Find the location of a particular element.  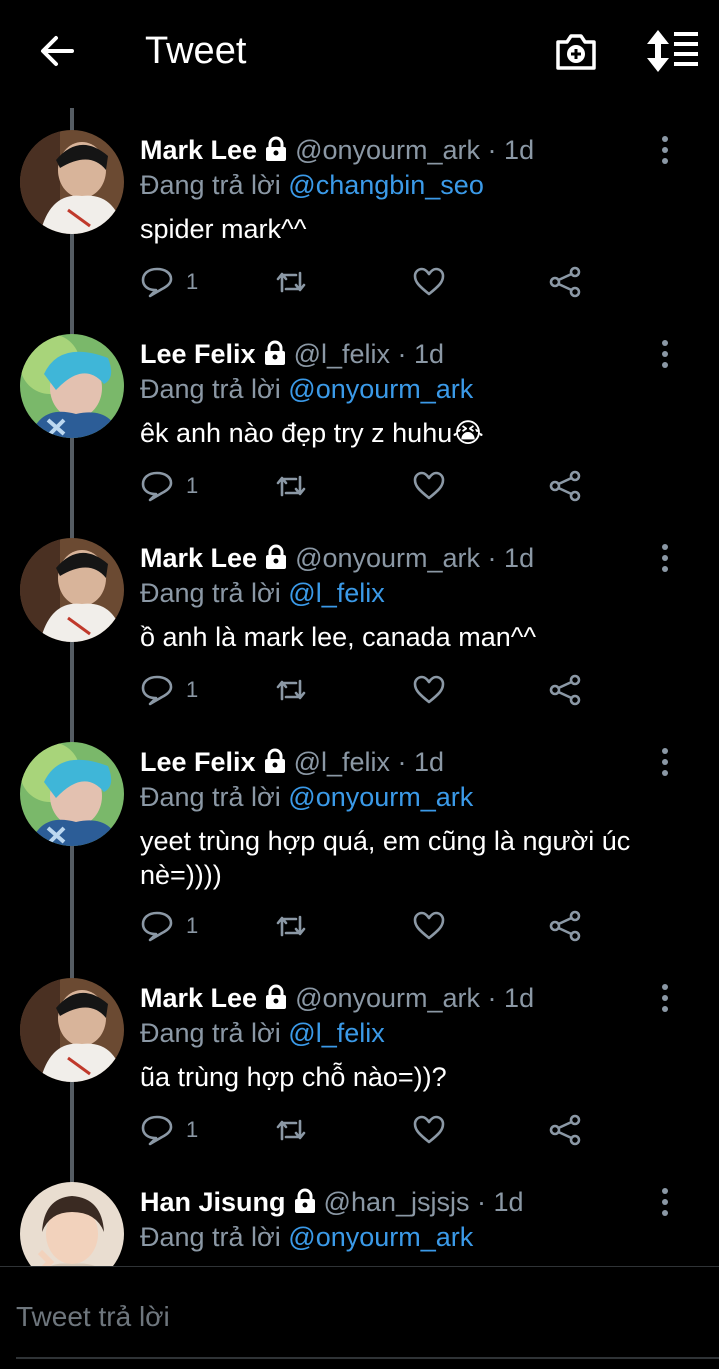

tweet-text: spider mark^^ is located at coordinates (223, 229).